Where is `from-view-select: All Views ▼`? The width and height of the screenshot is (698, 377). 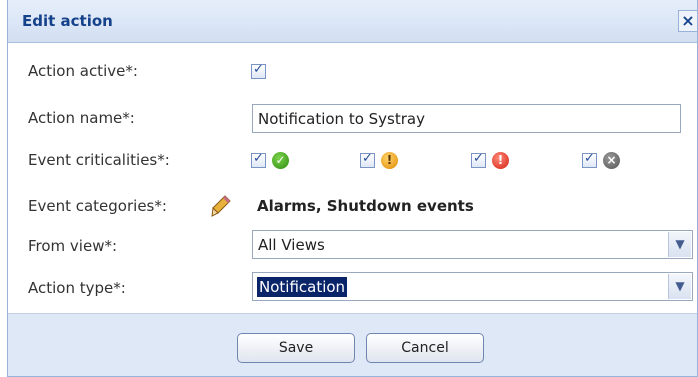 from-view-select: All Views ▼ is located at coordinates (472, 244).